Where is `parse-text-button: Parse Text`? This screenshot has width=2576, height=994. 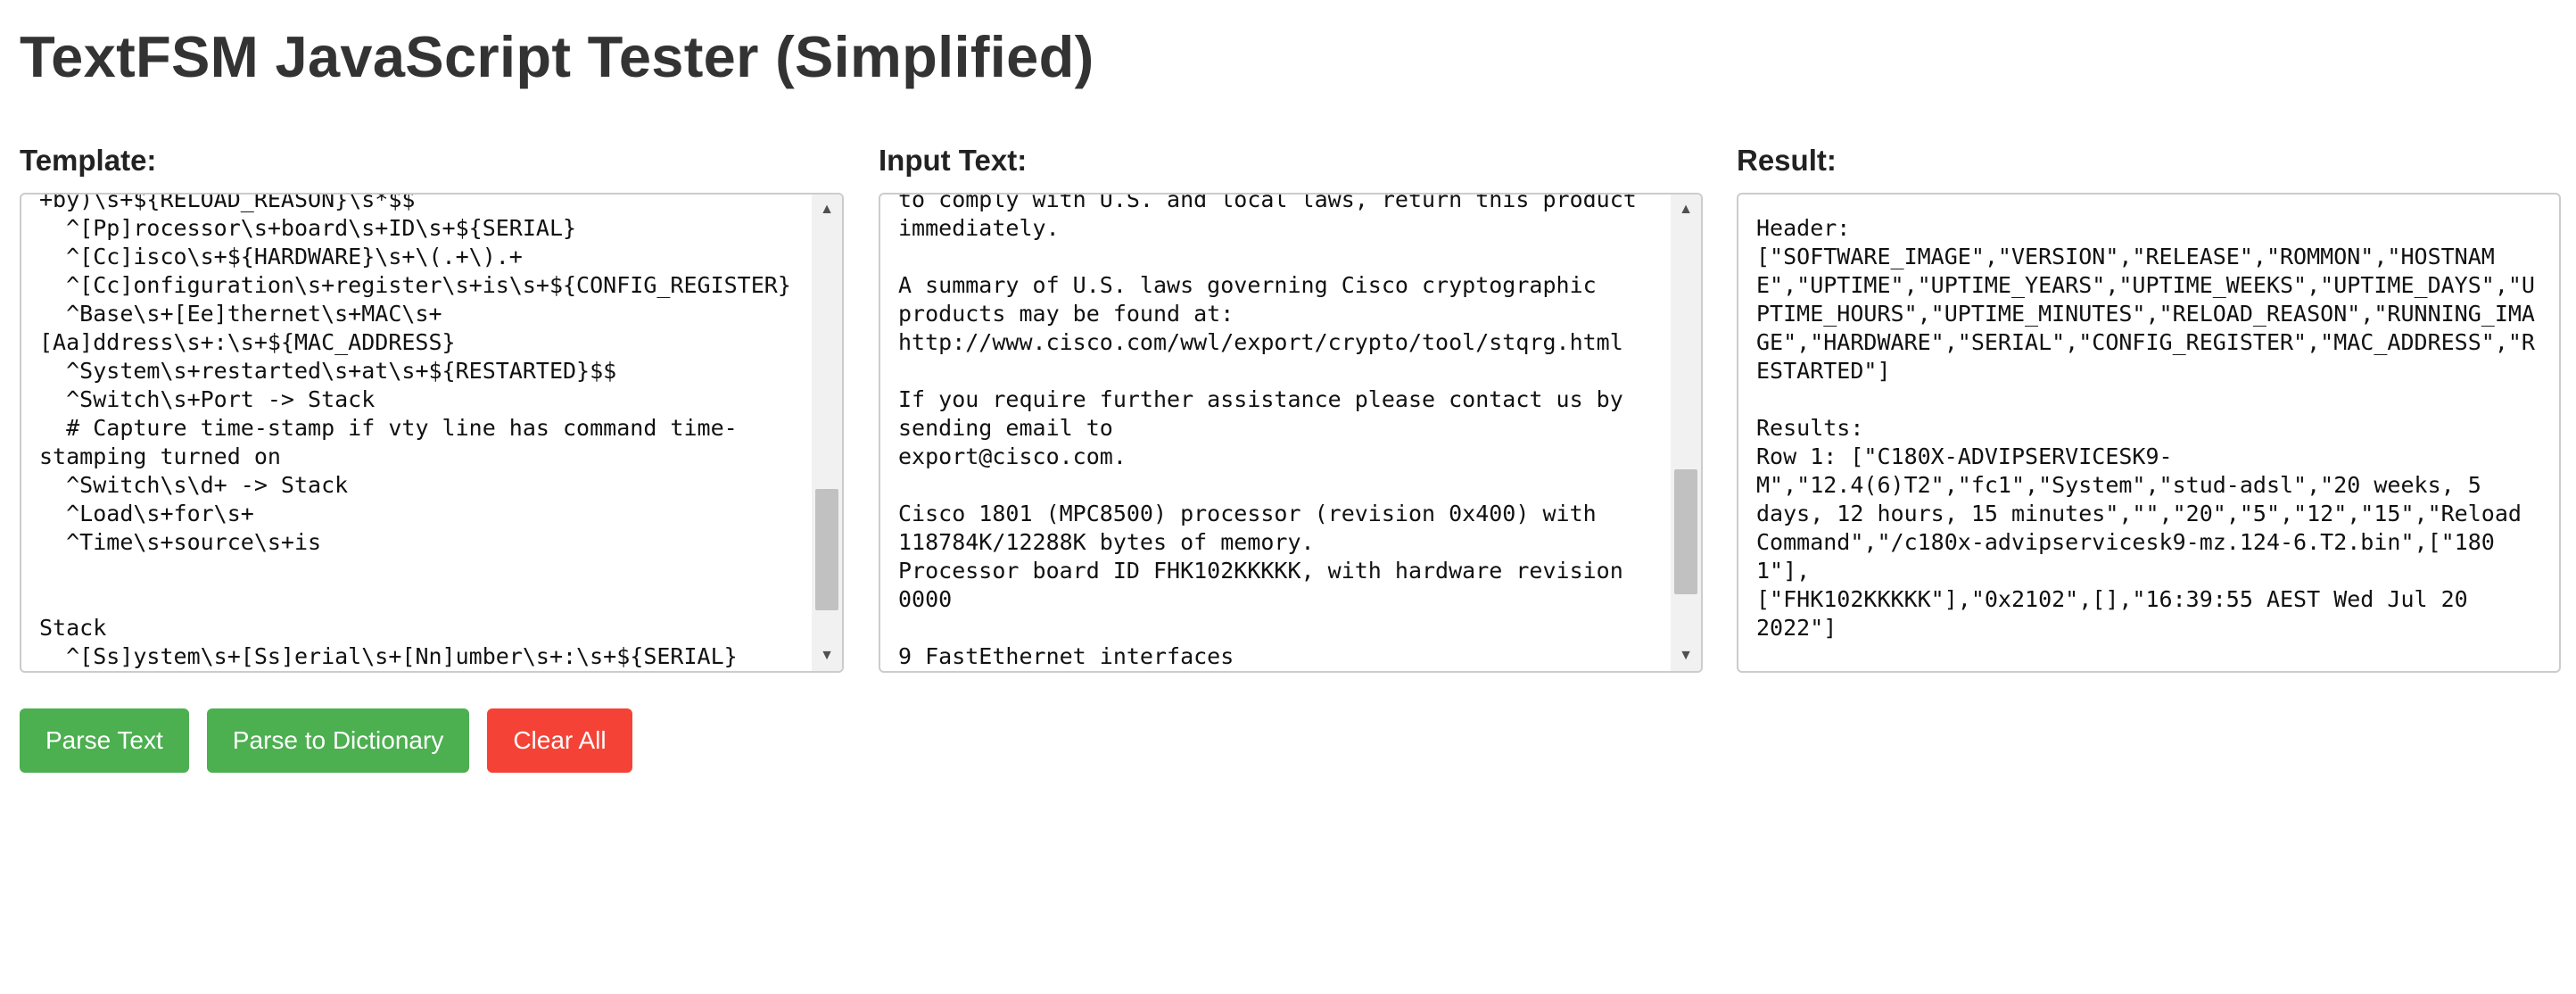 parse-text-button: Parse Text is located at coordinates (104, 740).